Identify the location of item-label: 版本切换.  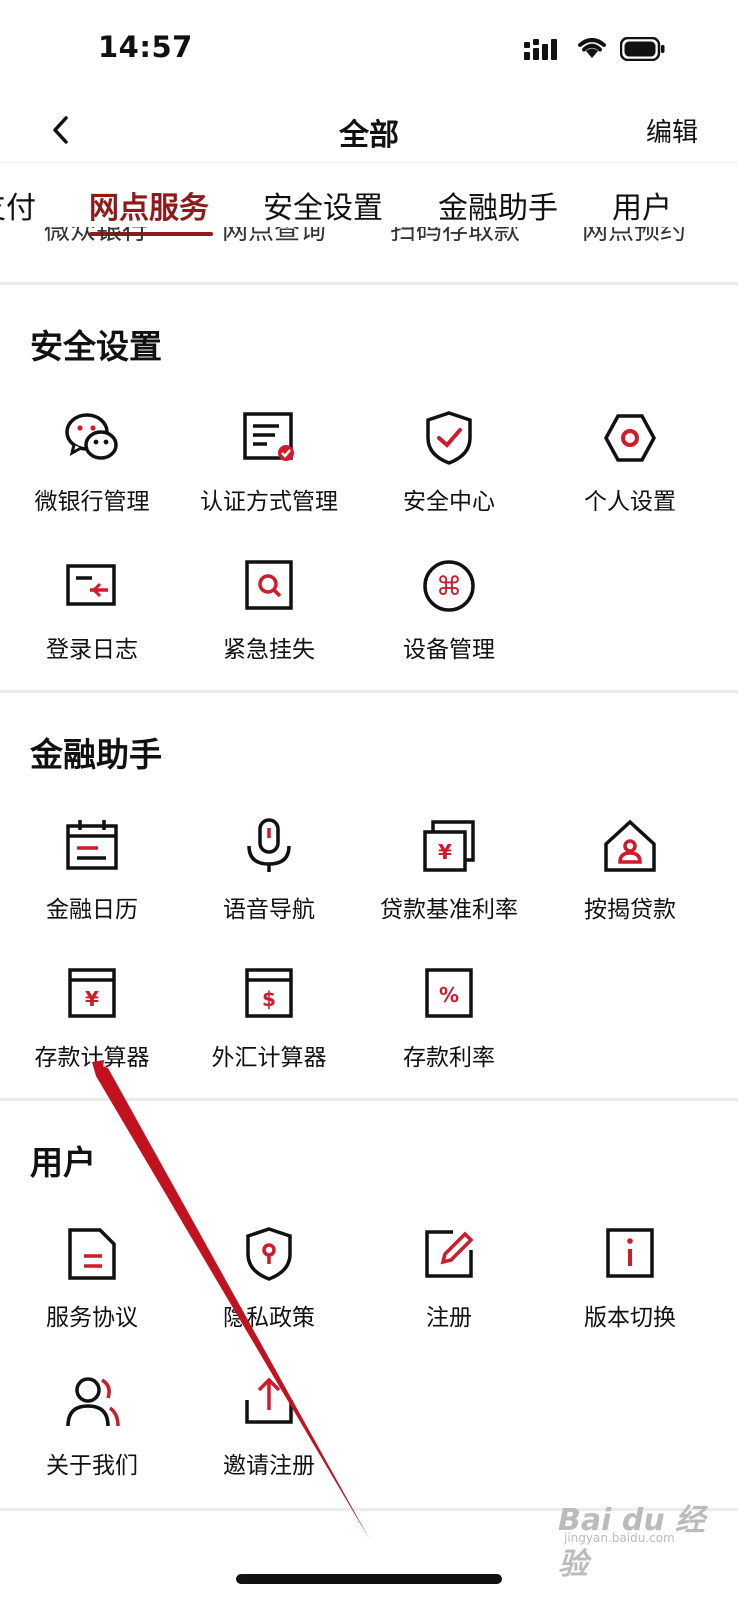
(630, 1318).